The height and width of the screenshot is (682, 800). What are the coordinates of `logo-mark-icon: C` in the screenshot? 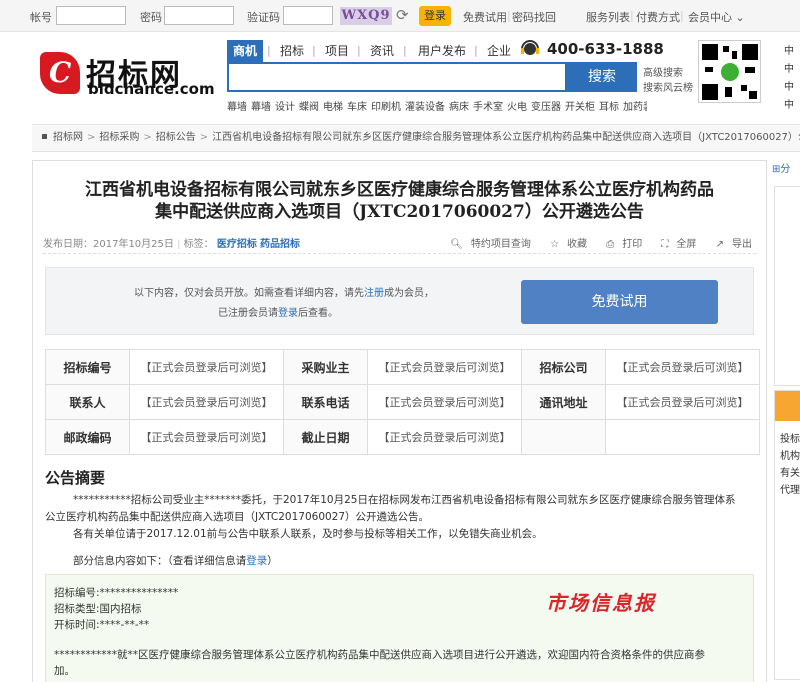 It's located at (60, 73).